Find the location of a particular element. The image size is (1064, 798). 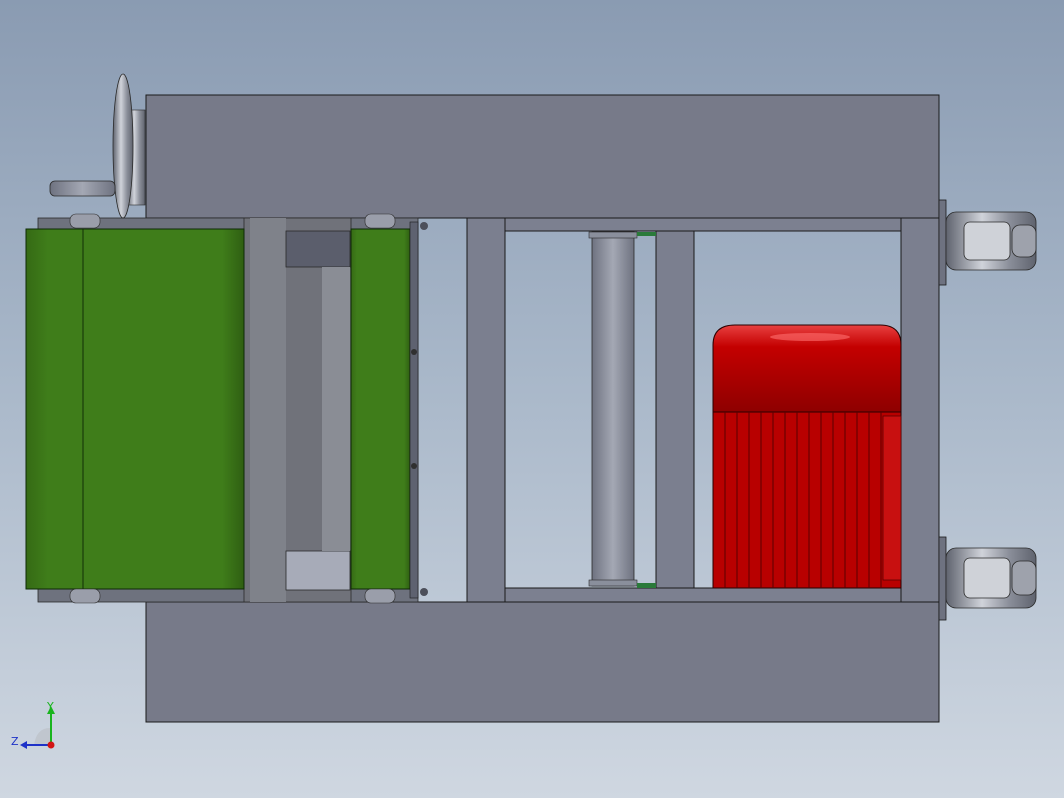

flange-bottom-right is located at coordinates (942, 578).